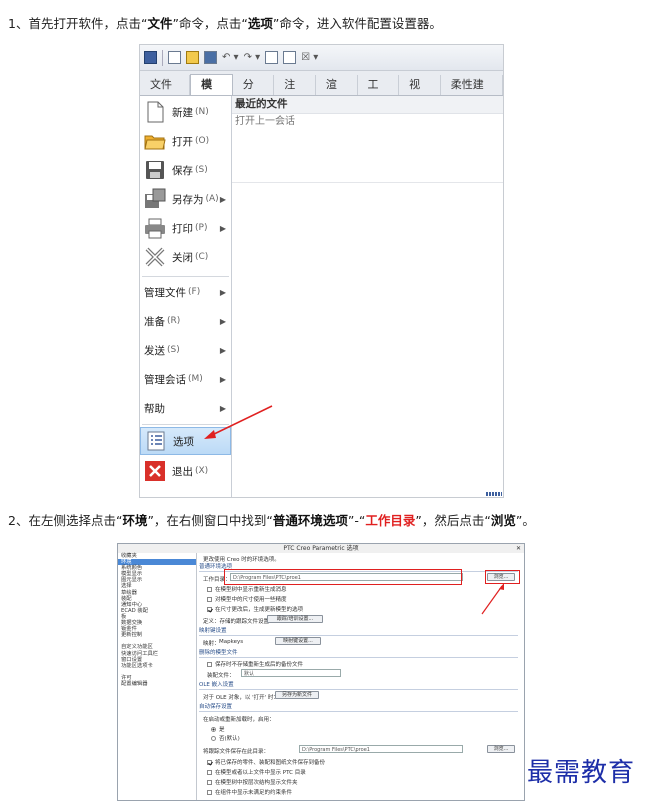  Describe the element at coordinates (251, 600) in the screenshot. I see `option-label: 对模型中的尺寸使用一些精度` at that location.